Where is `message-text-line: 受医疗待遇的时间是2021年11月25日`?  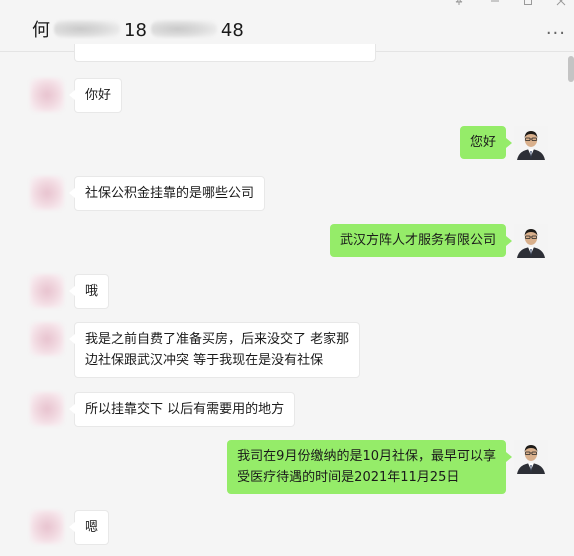 message-text-line: 受医疗待遇的时间是2021年11月25日 is located at coordinates (348, 477).